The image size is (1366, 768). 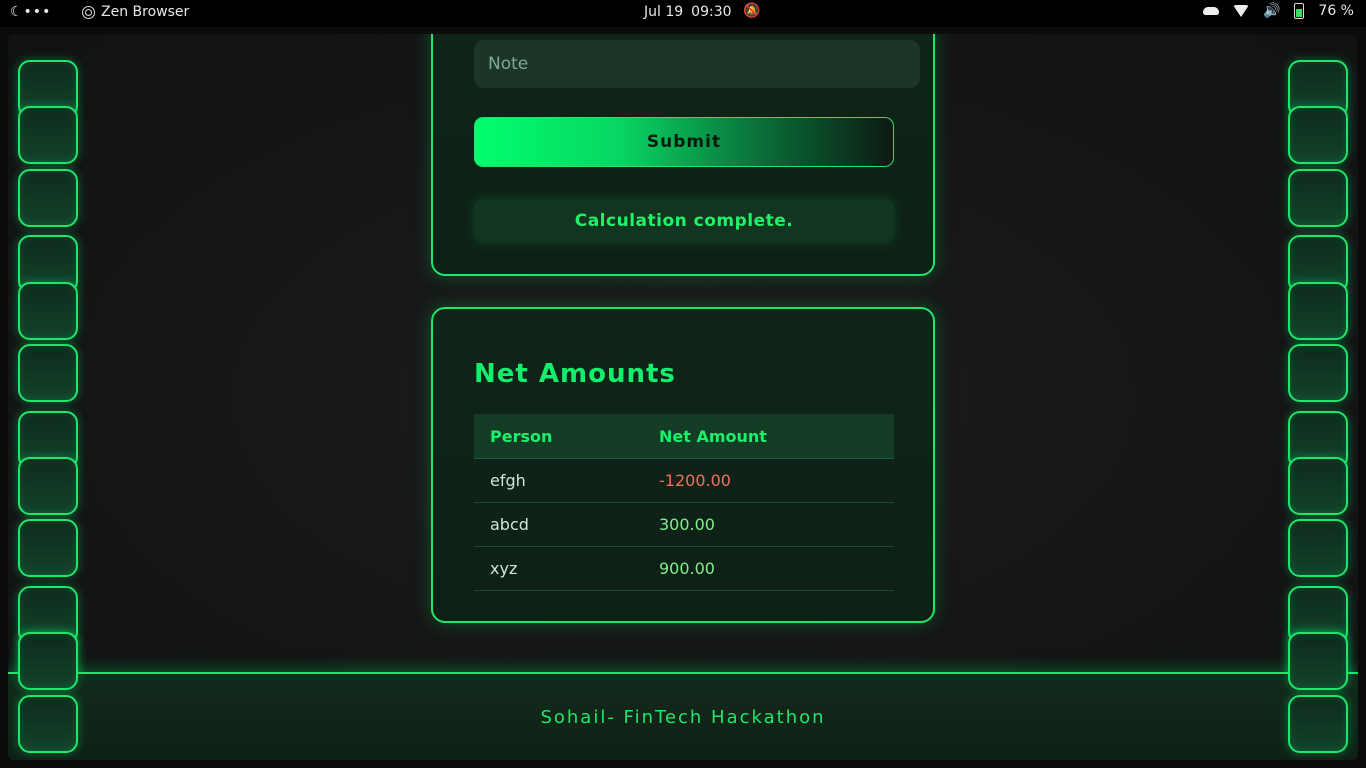 I want to click on activities-button: ☾•••, so click(x=30, y=12).